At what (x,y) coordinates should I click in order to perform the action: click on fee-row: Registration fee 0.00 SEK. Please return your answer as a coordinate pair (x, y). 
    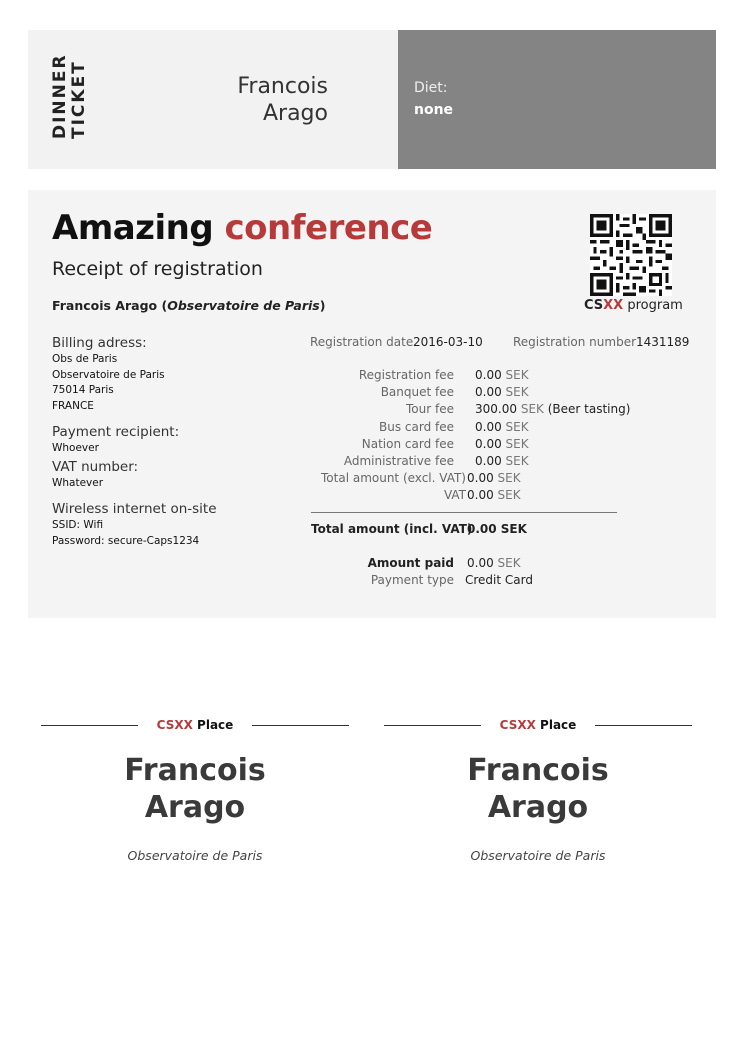
    Looking at the image, I should click on (443, 375).